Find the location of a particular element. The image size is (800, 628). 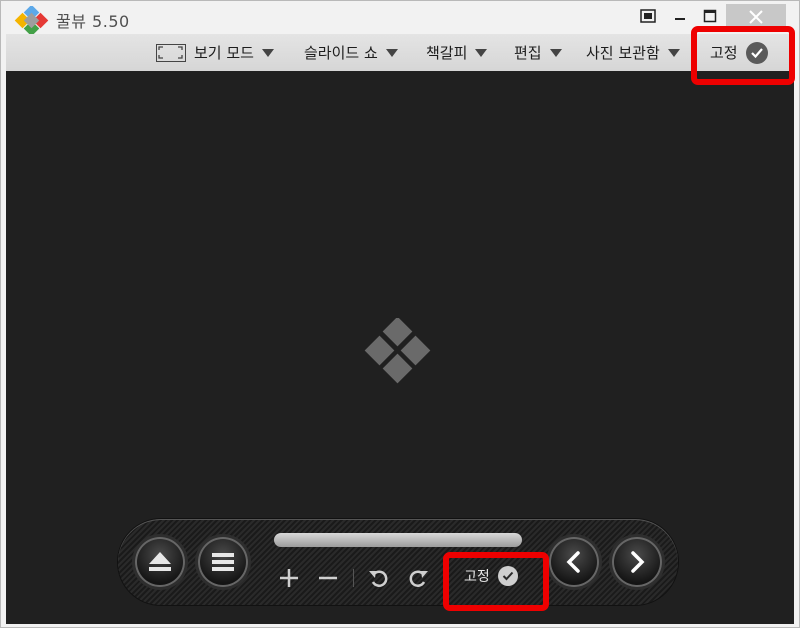

rotate-left-button is located at coordinates (379, 578).